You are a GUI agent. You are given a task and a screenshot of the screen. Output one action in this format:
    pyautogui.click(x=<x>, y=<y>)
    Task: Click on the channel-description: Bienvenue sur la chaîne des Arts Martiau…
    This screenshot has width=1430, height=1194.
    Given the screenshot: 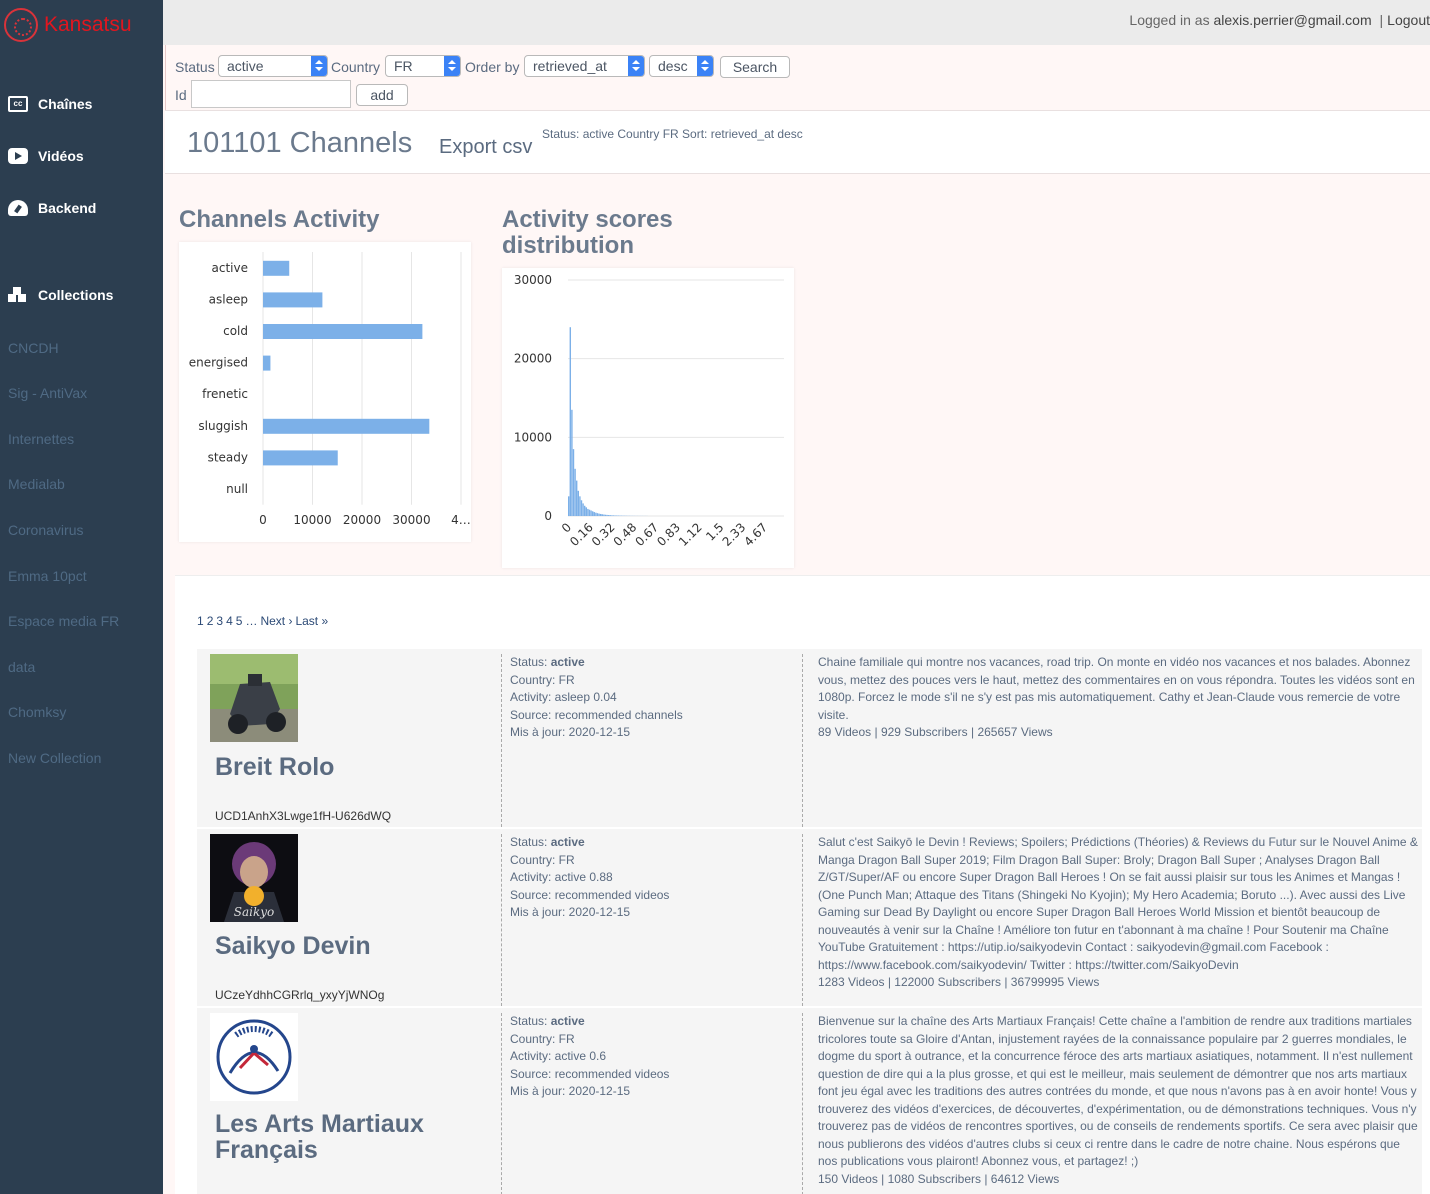 What is the action you would take?
    pyautogui.click(x=1111, y=1103)
    